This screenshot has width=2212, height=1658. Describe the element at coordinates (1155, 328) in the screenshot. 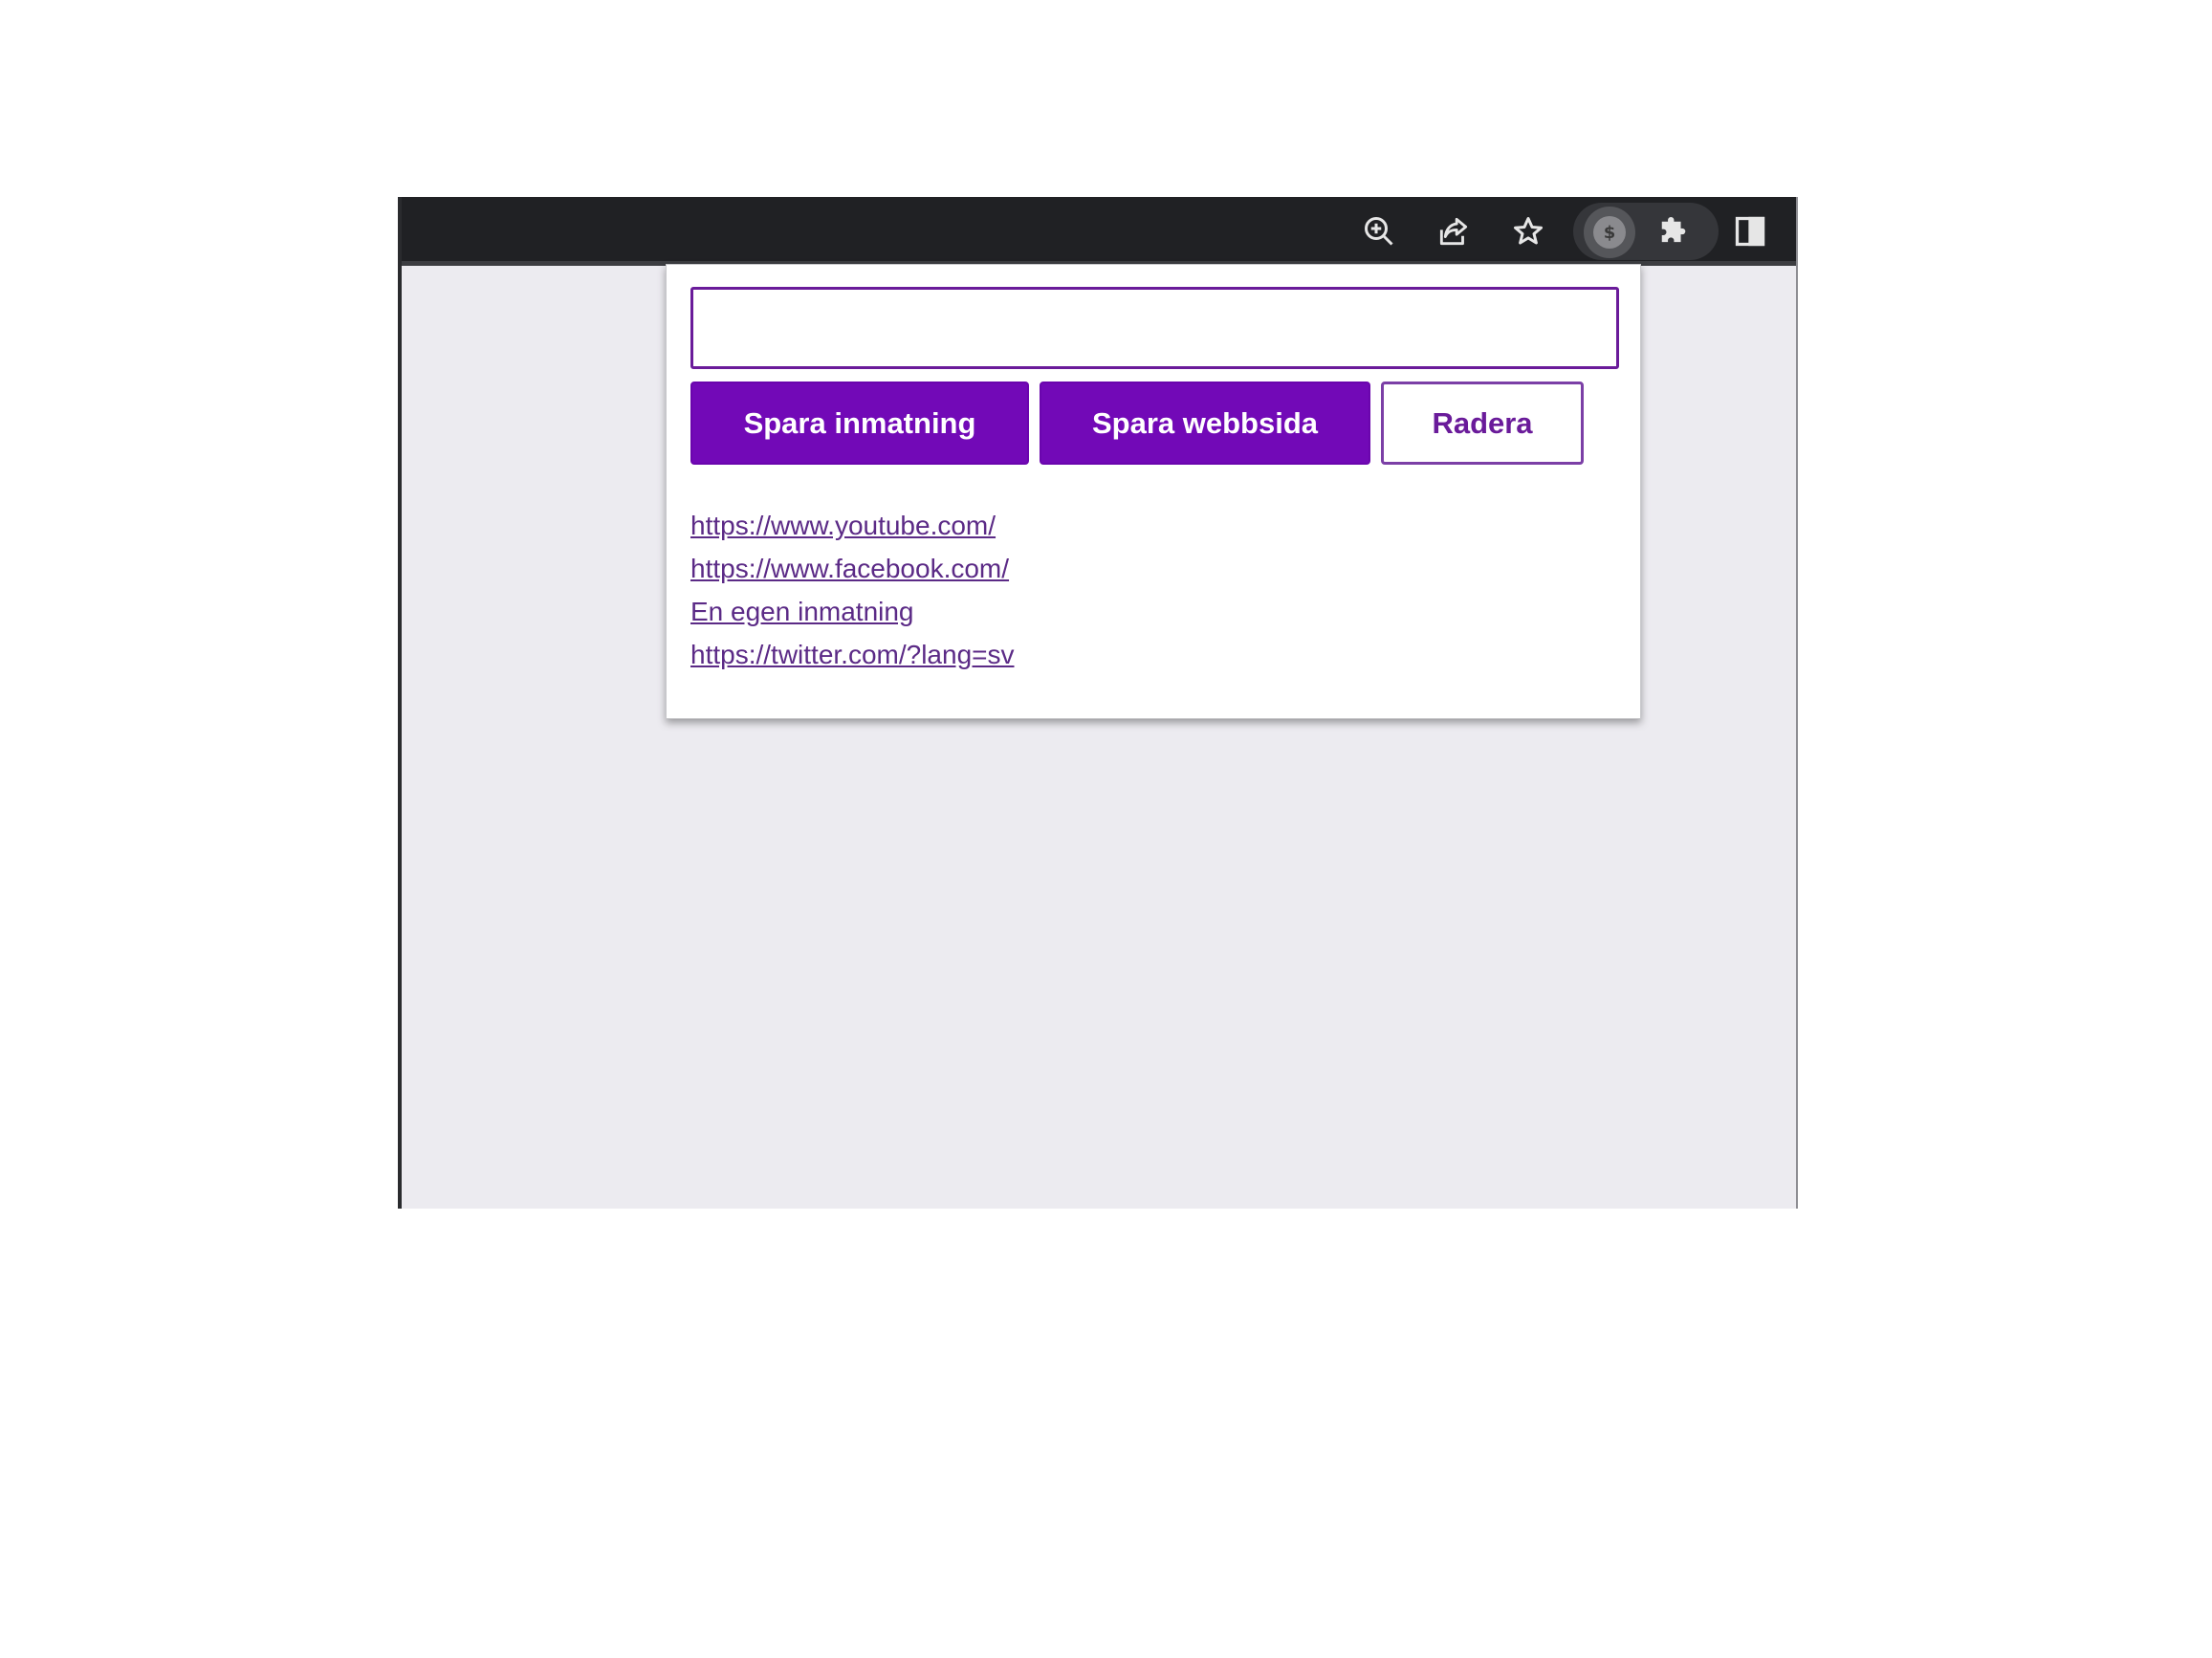

I see `entry-input` at that location.